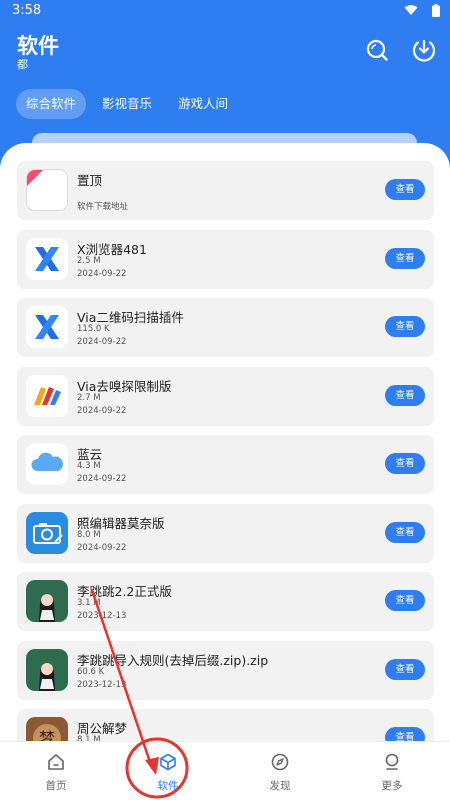 Image resolution: width=450 pixels, height=800 pixels. I want to click on app-size: 2.5 M, so click(89, 260).